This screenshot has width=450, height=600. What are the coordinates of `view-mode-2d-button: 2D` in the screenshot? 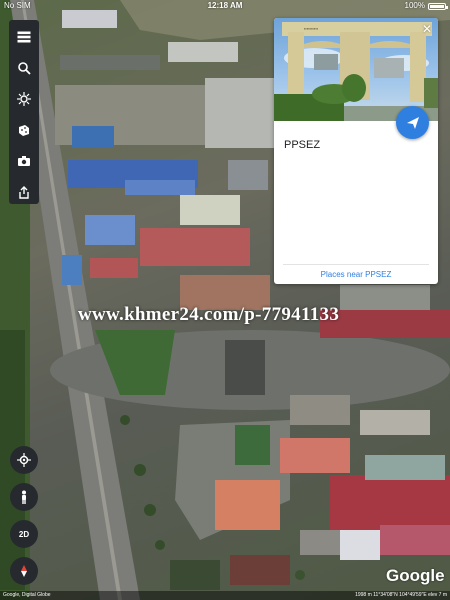 It's located at (24, 534).